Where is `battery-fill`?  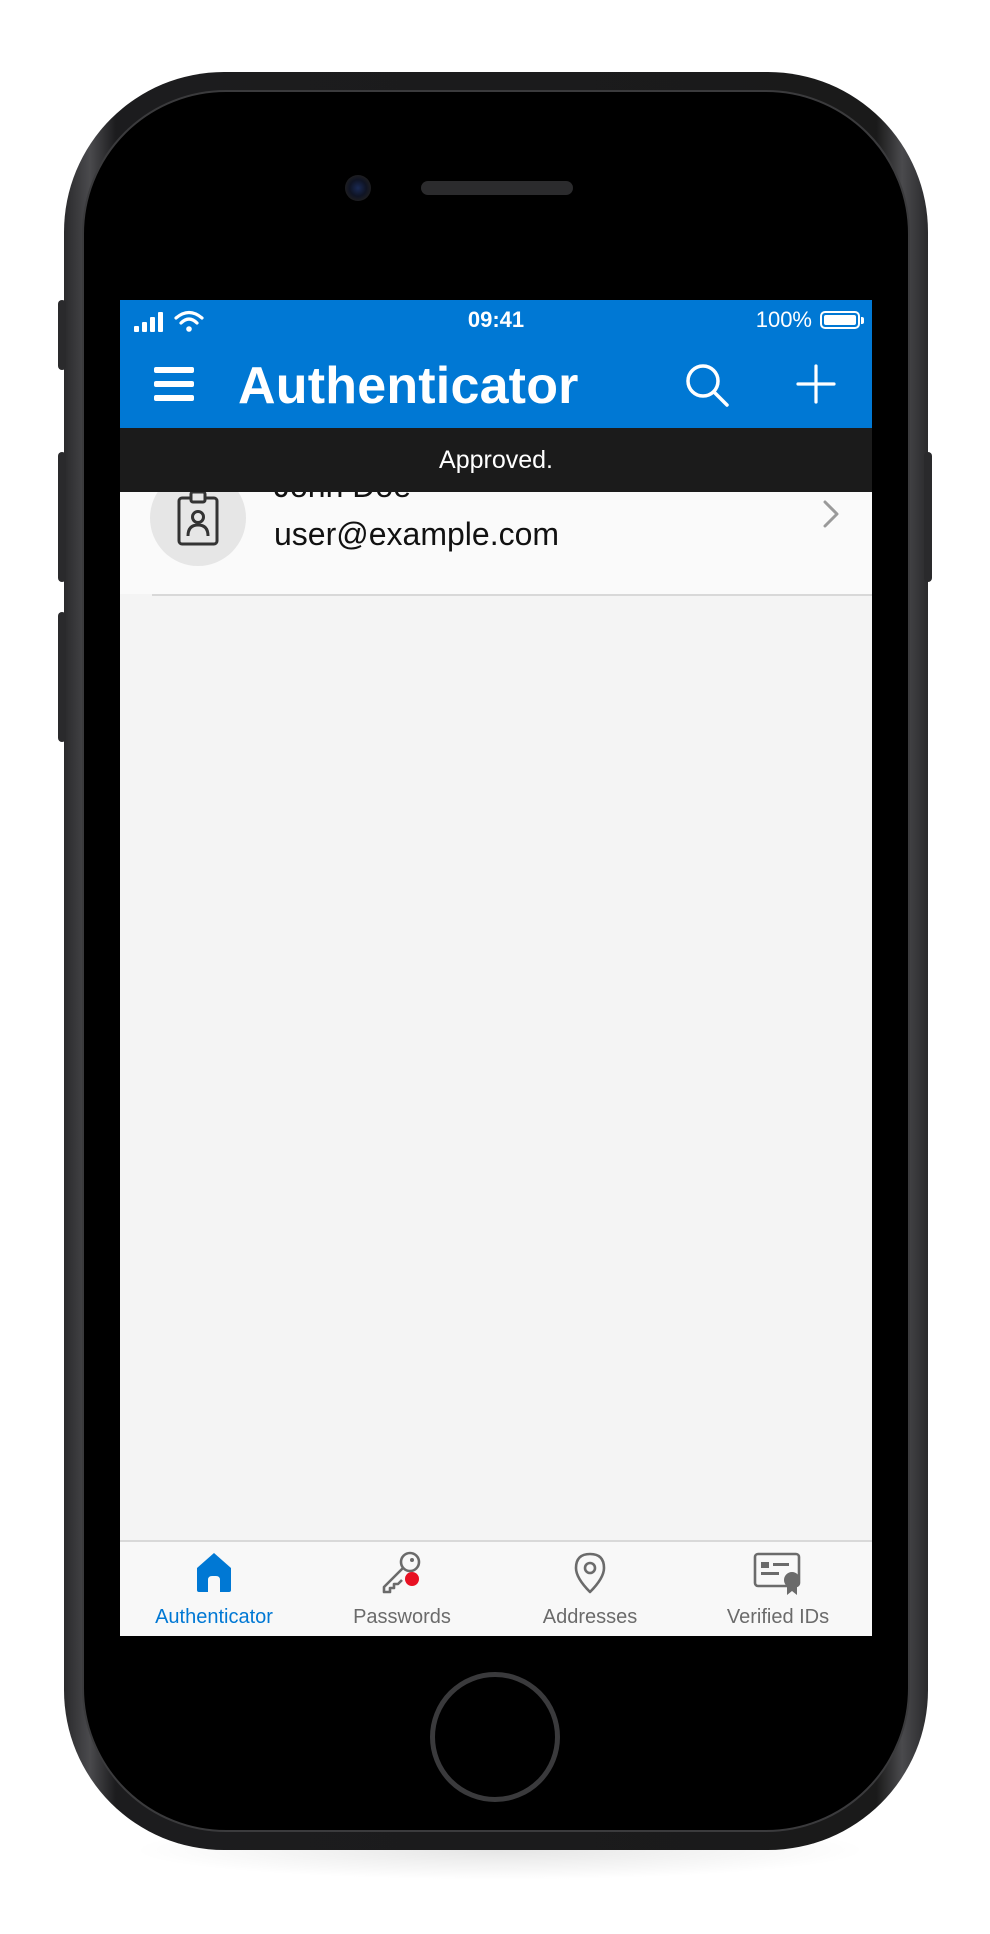 battery-fill is located at coordinates (840, 320).